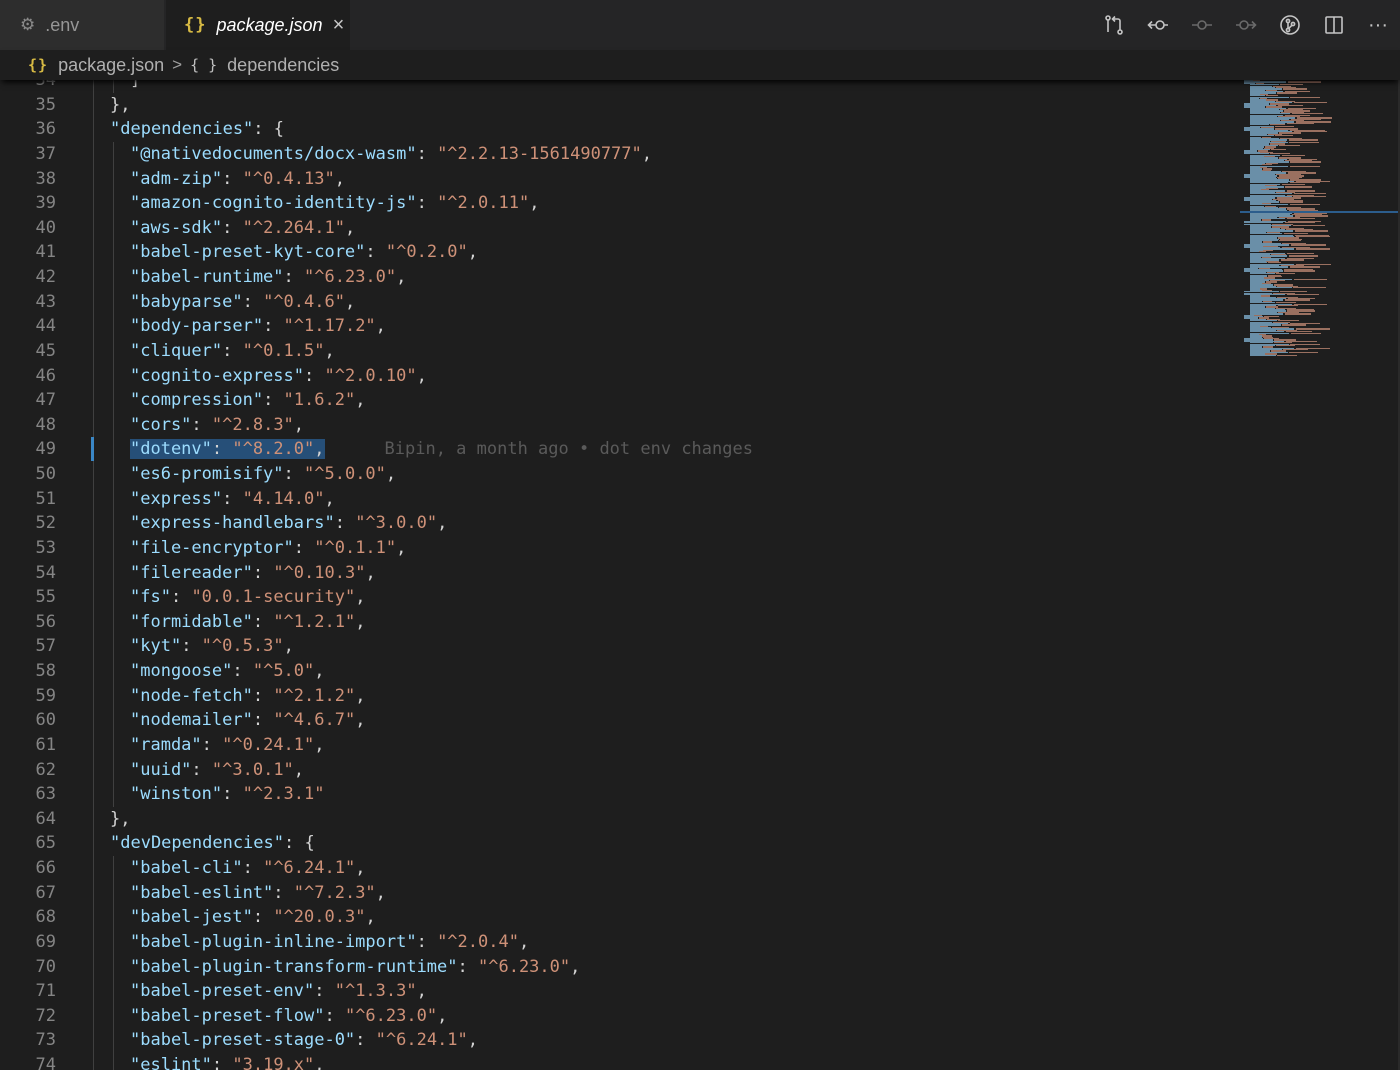  What do you see at coordinates (620, 474) in the screenshot?
I see `code-line: 50 "es6-promisify": "^5.0.0",` at bounding box center [620, 474].